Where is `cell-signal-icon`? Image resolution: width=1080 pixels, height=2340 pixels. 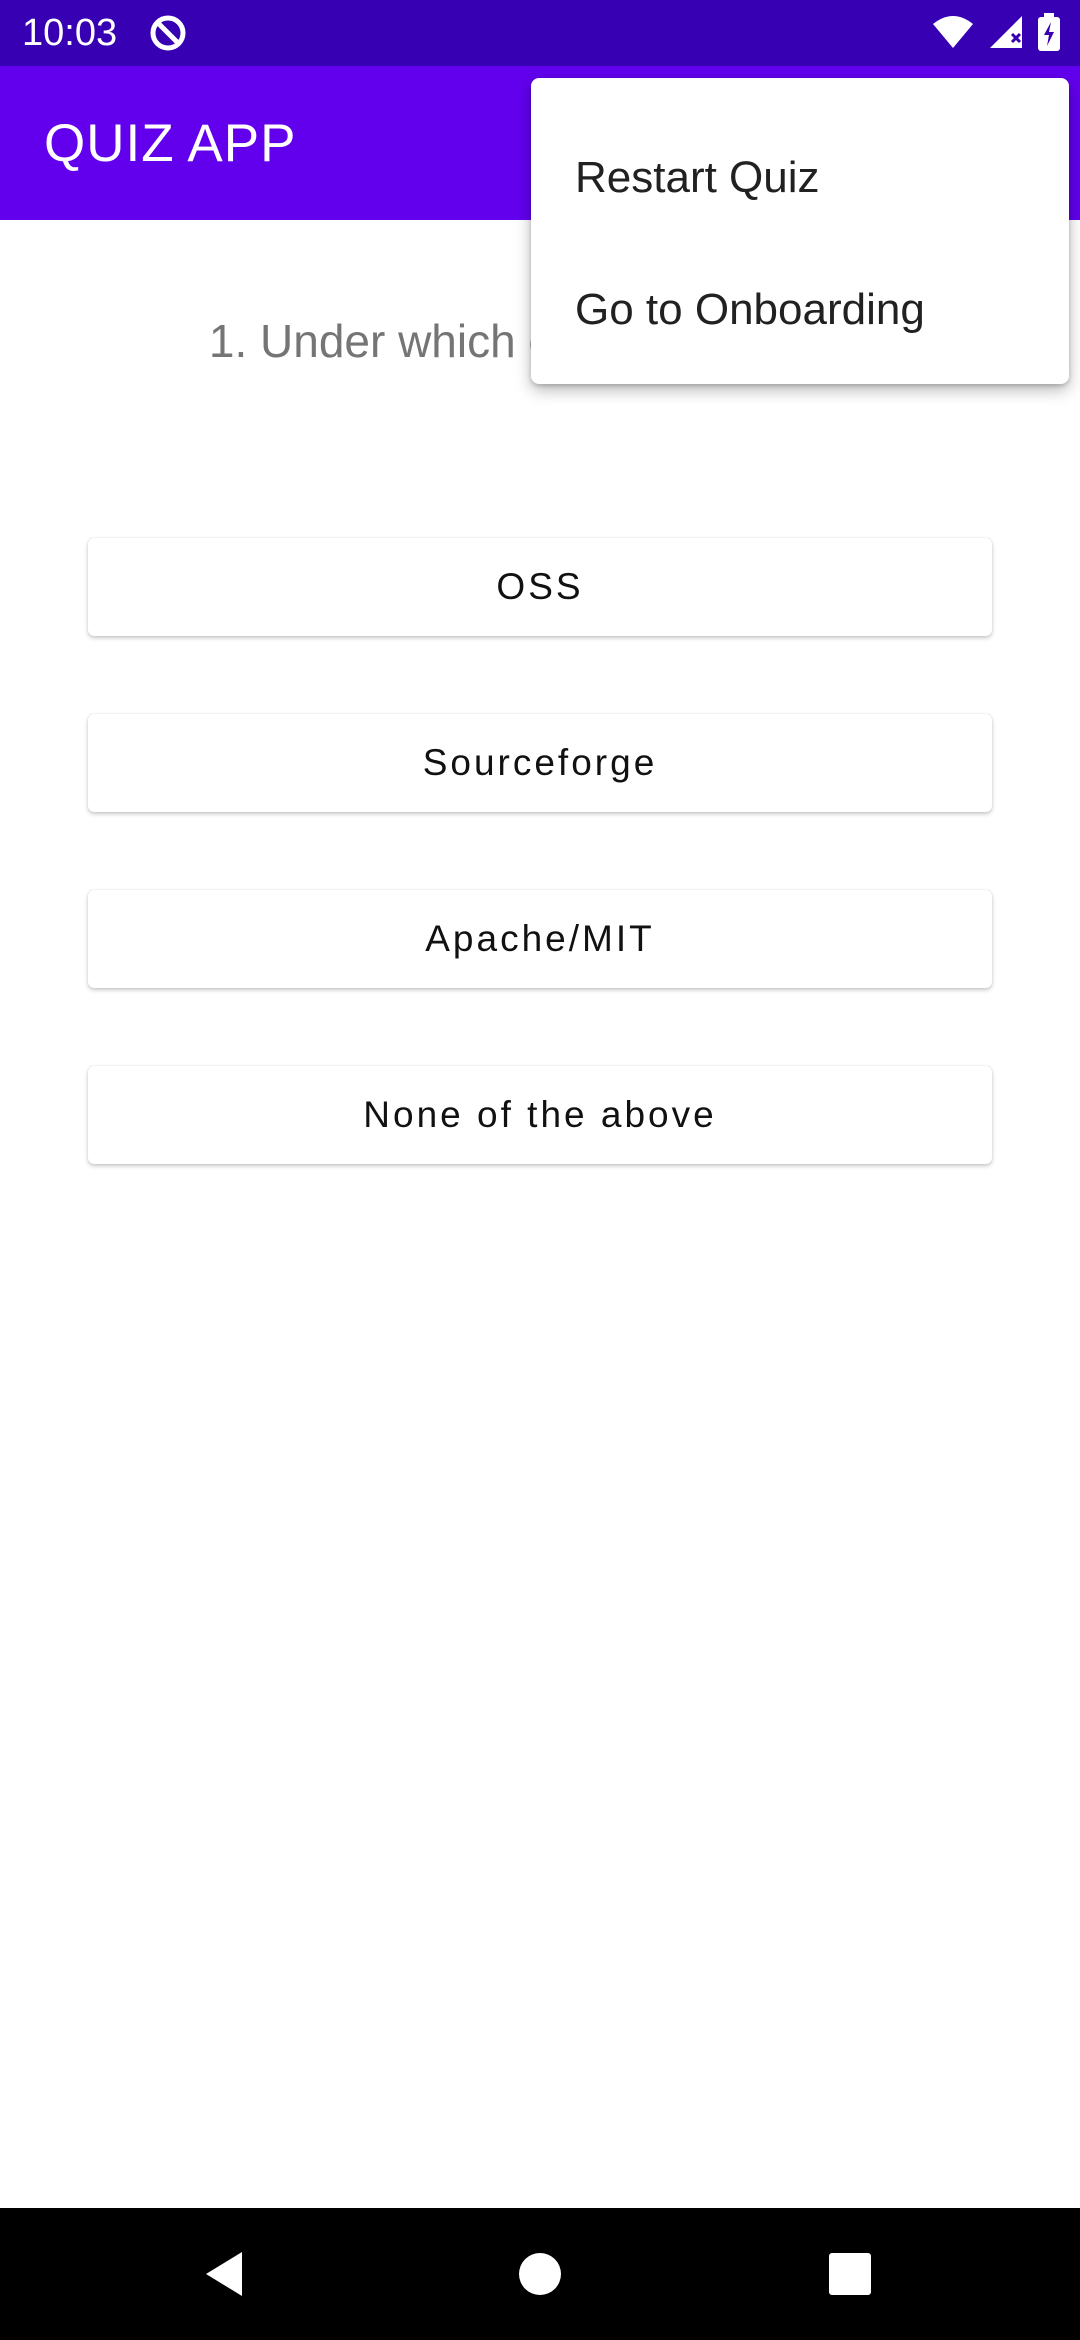 cell-signal-icon is located at coordinates (1006, 34).